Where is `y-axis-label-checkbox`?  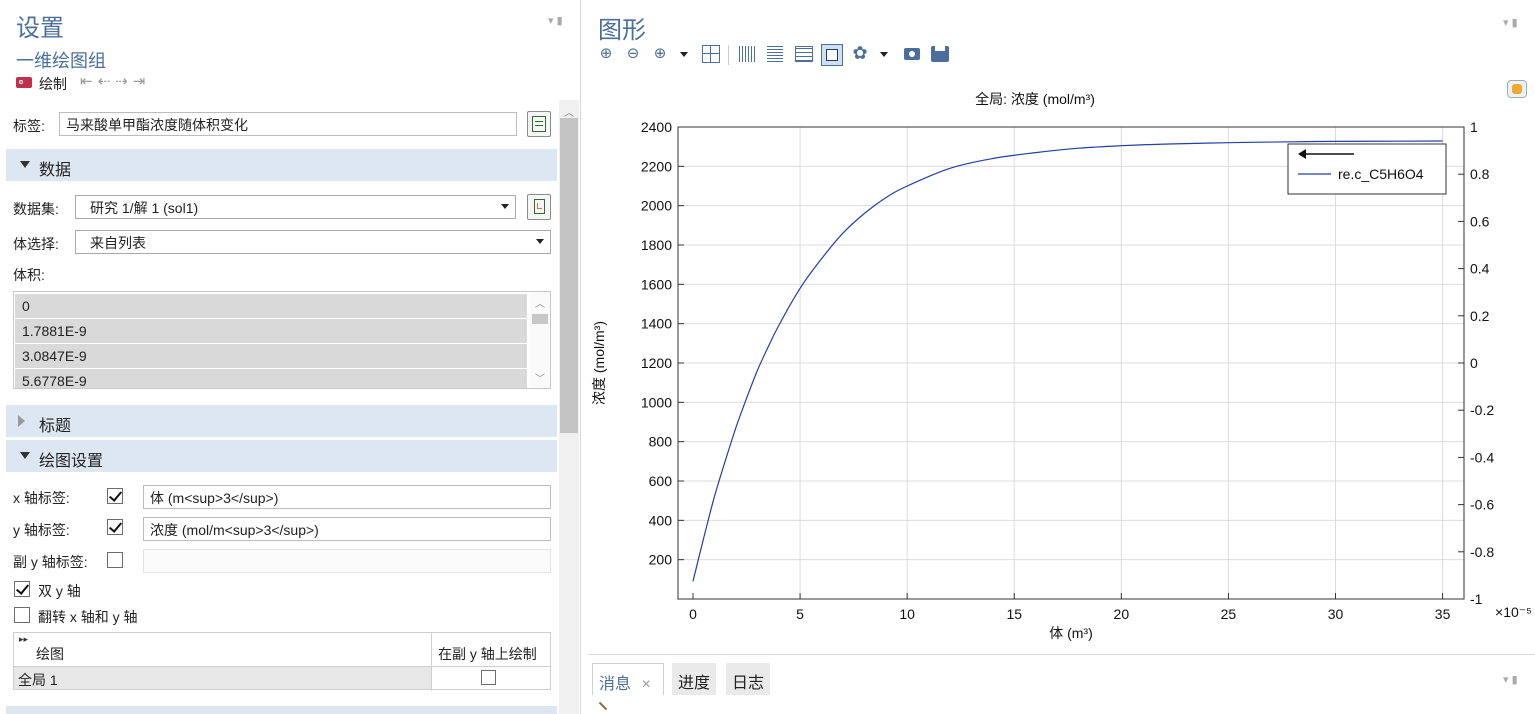
y-axis-label-checkbox is located at coordinates (115, 527).